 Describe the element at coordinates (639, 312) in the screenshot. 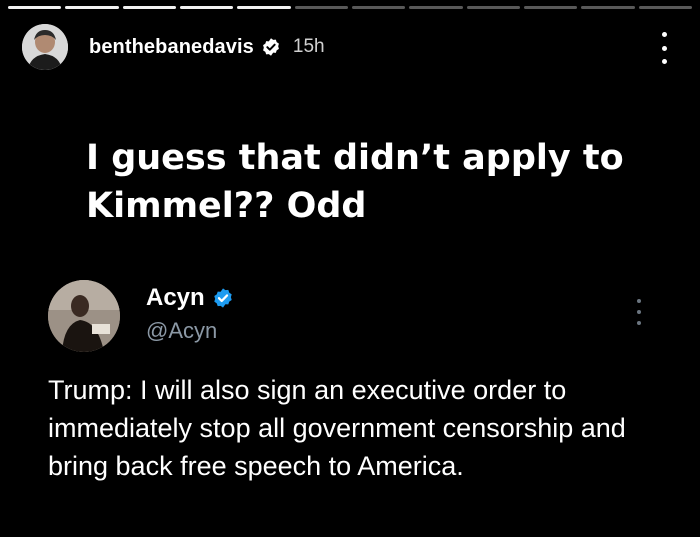

I see `tweet-more-button` at that location.